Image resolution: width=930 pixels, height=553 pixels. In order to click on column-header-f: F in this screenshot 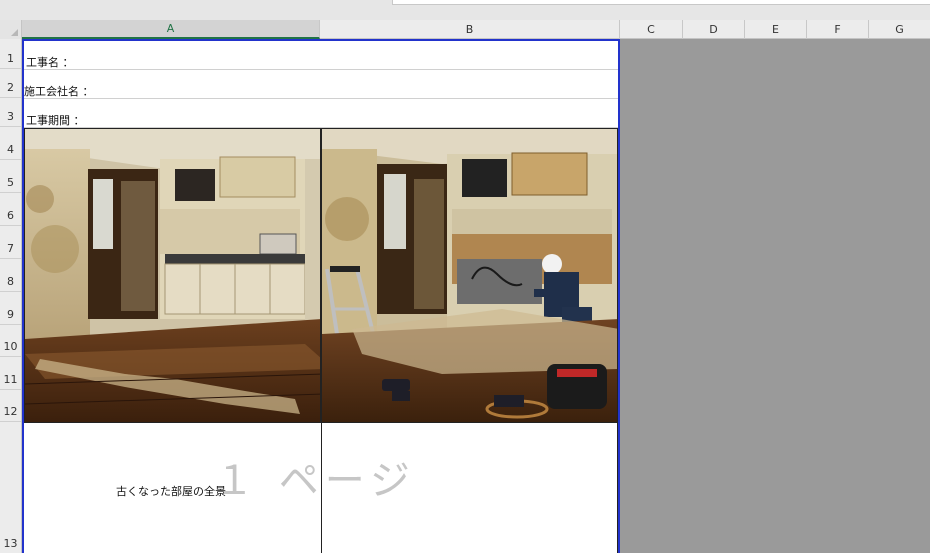, I will do `click(838, 29)`.